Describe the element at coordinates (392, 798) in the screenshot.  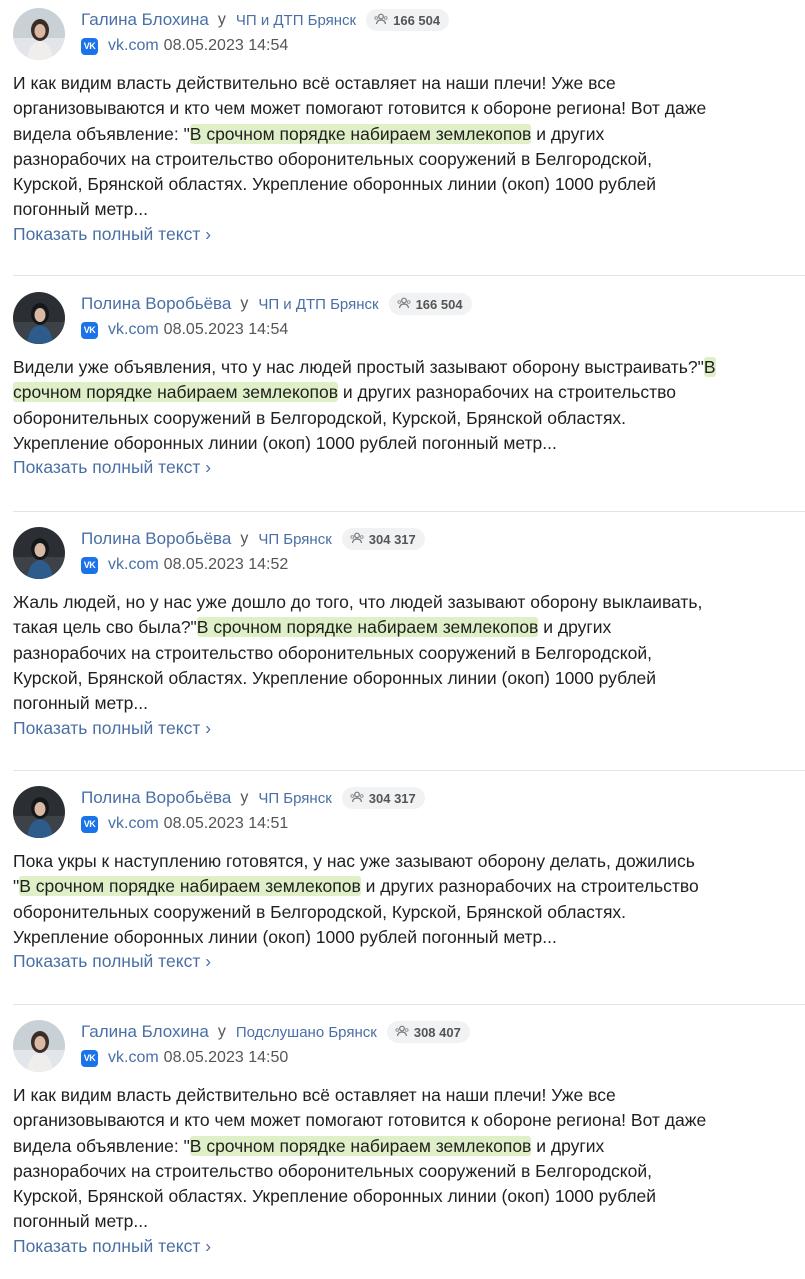
I see `subscribers-count: 304 317` at that location.